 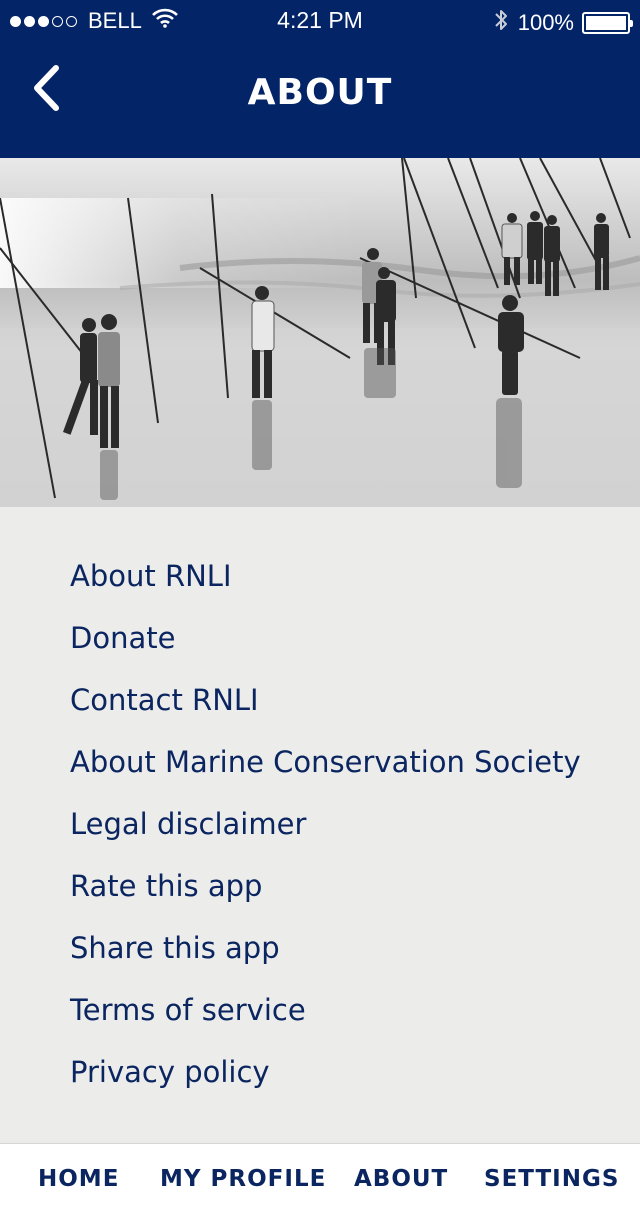 I want to click on page-title: ABOUT, so click(x=320, y=92).